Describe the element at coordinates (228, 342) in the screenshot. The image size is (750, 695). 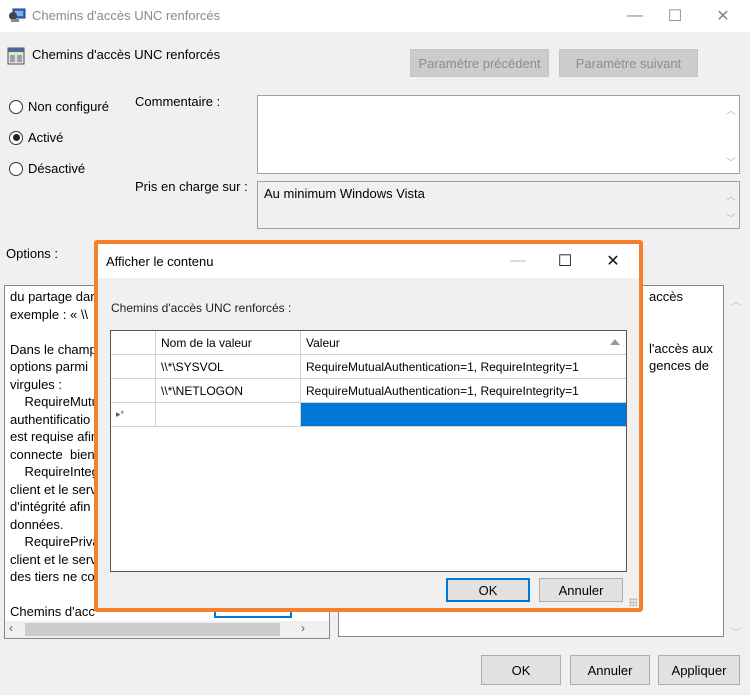
I see `column-header-name: Nom de la valeur` at that location.